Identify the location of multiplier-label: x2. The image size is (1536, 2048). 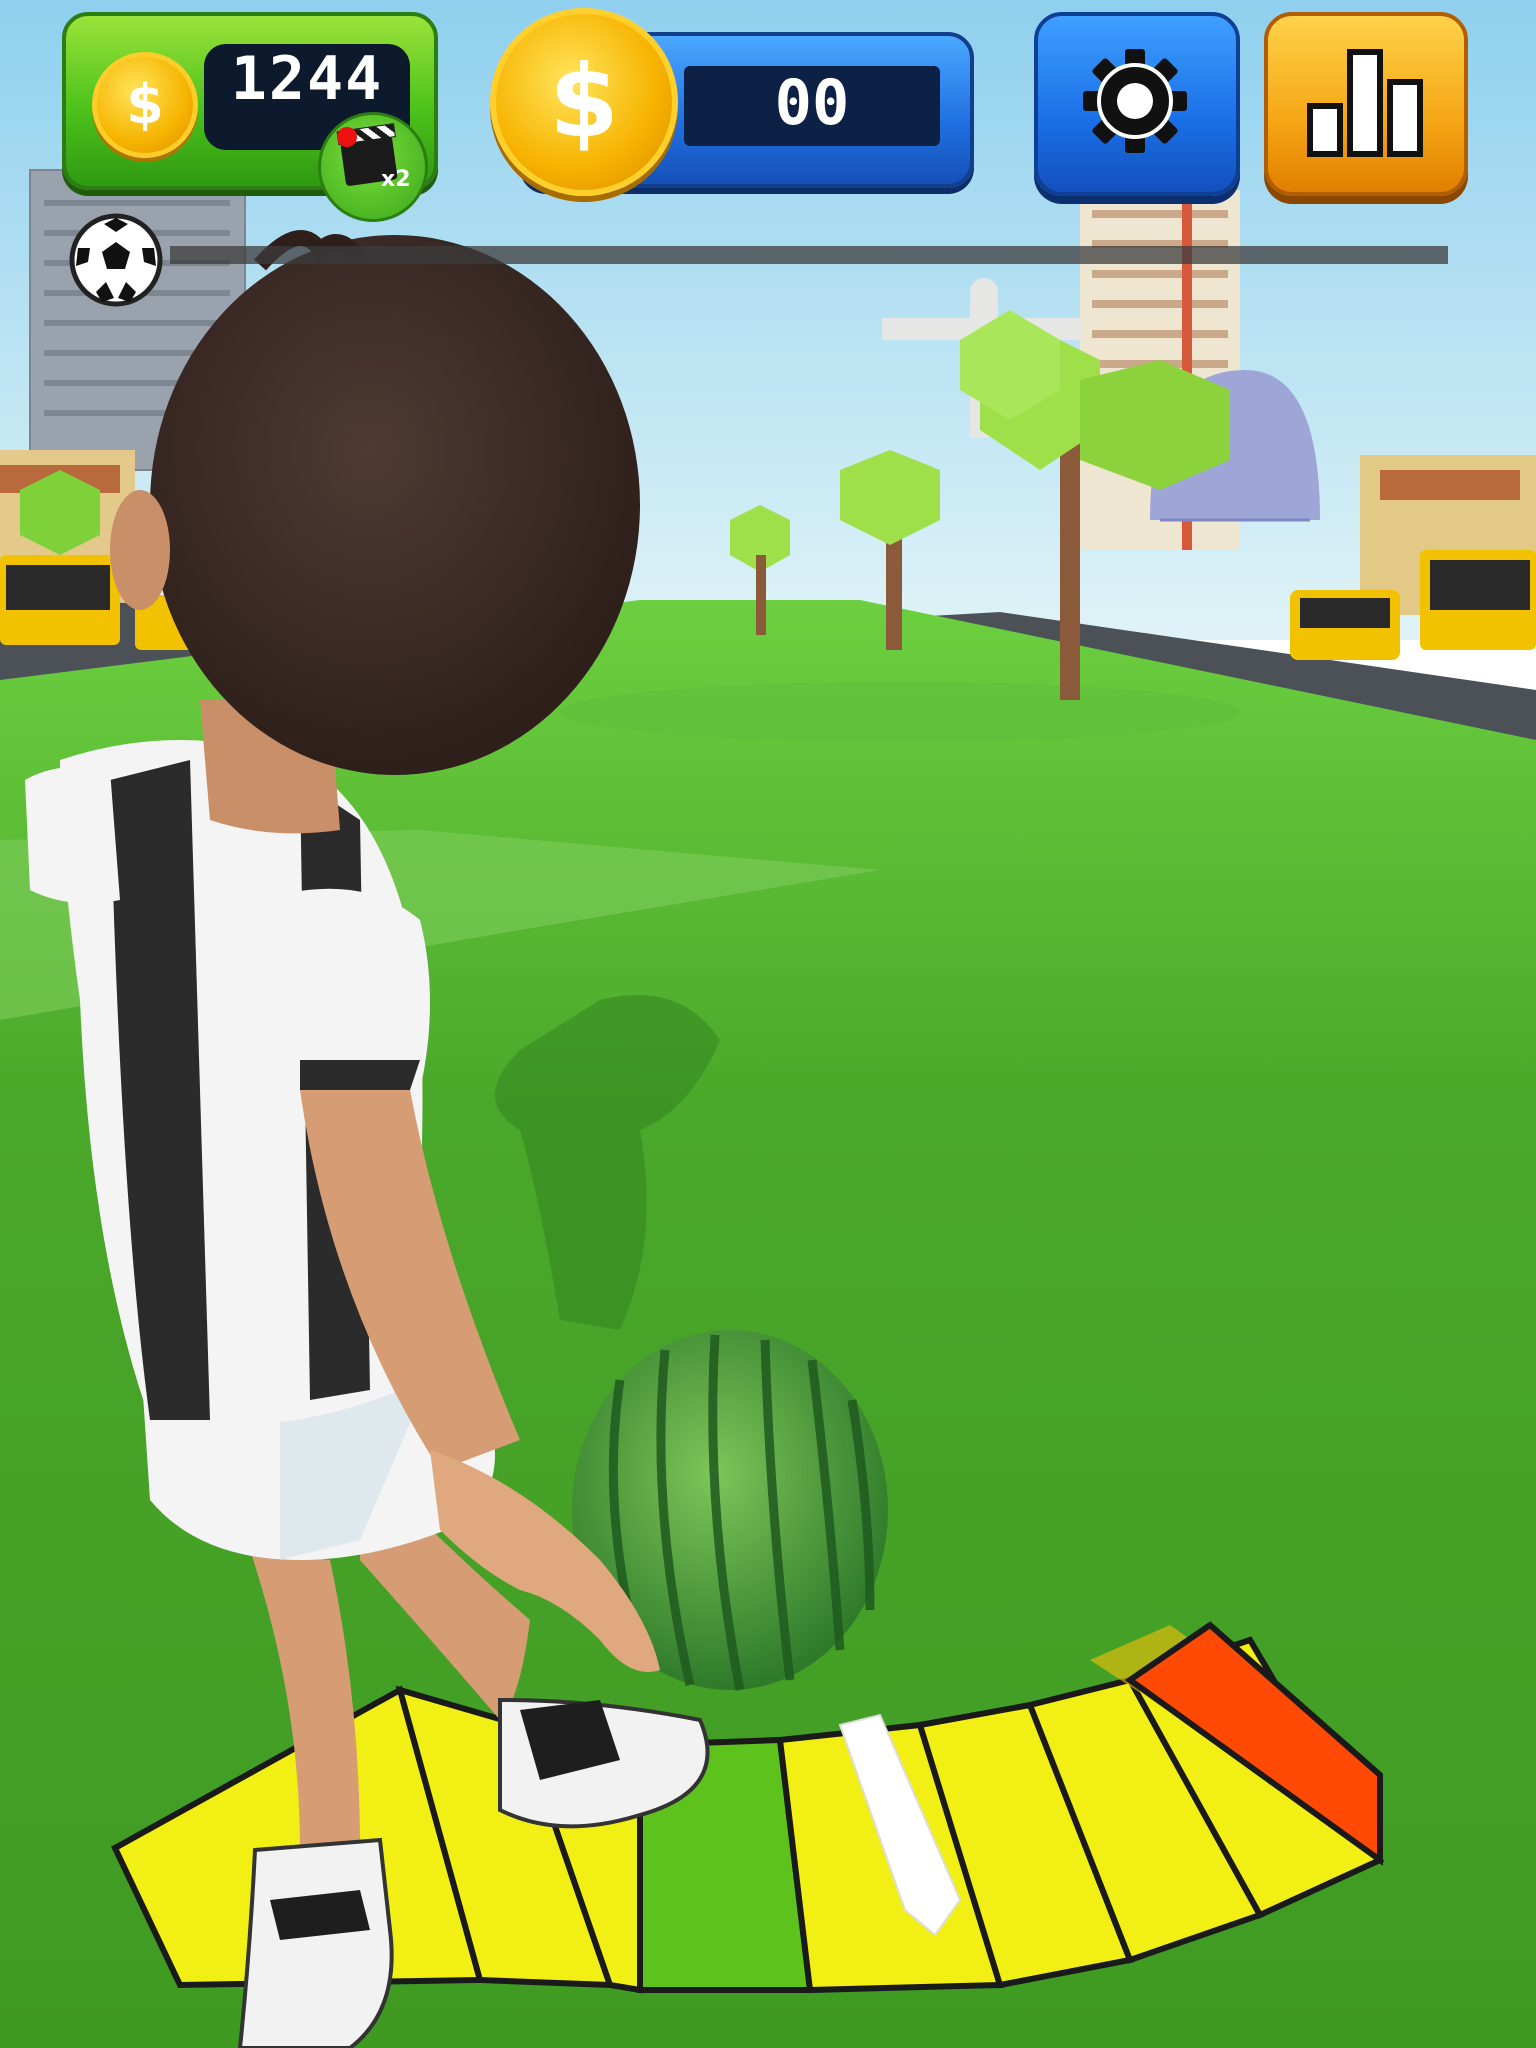
(396, 179).